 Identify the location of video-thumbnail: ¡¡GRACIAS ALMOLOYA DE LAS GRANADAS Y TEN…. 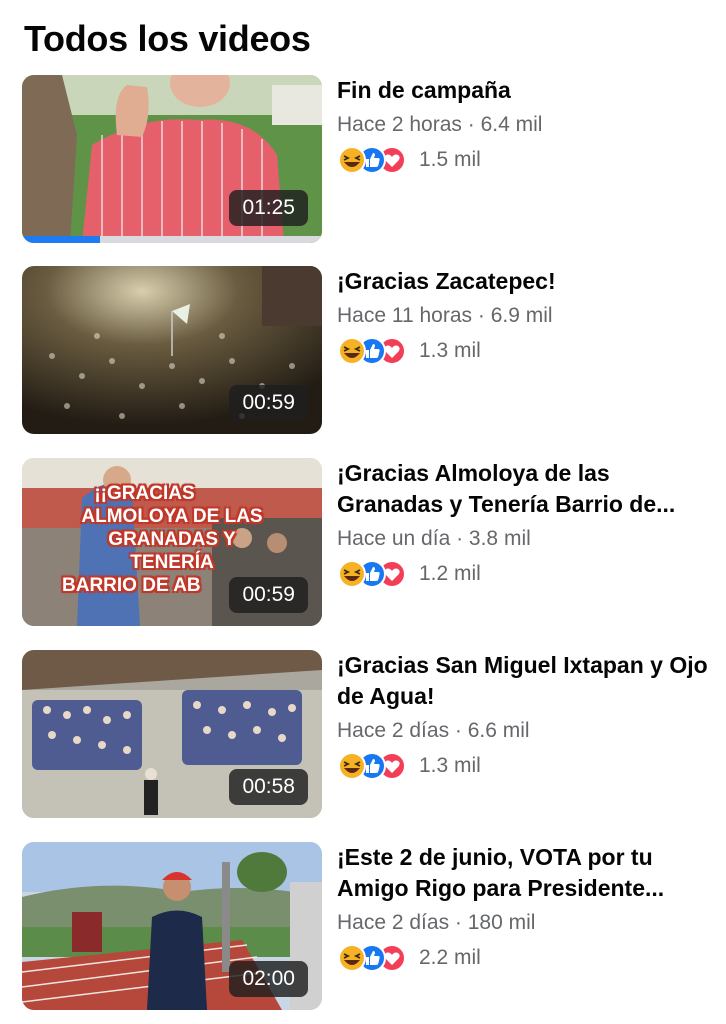
(172, 542).